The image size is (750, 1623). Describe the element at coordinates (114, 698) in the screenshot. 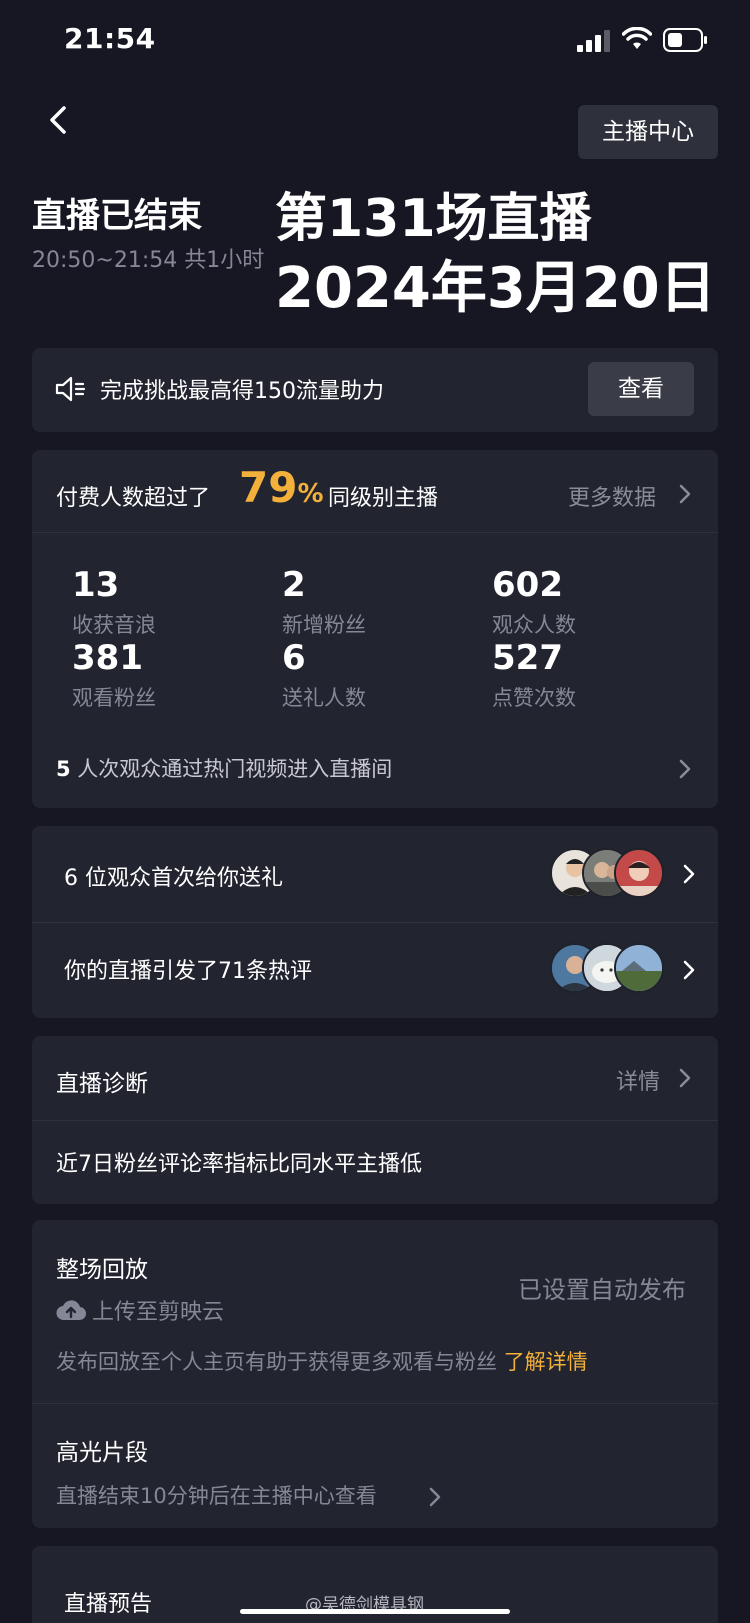

I see `stat-label-fan-viewers: 观看粉丝` at that location.